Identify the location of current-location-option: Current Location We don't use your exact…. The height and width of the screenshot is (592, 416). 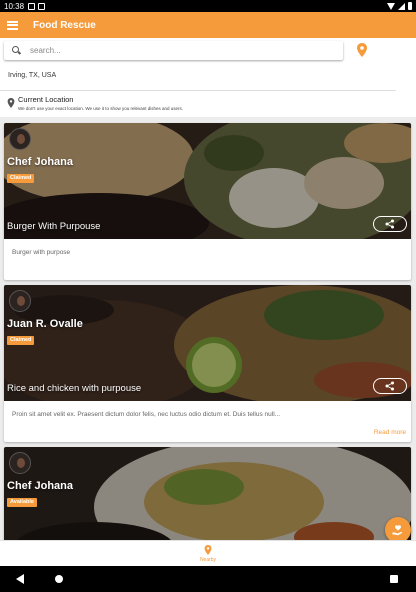
(95, 103).